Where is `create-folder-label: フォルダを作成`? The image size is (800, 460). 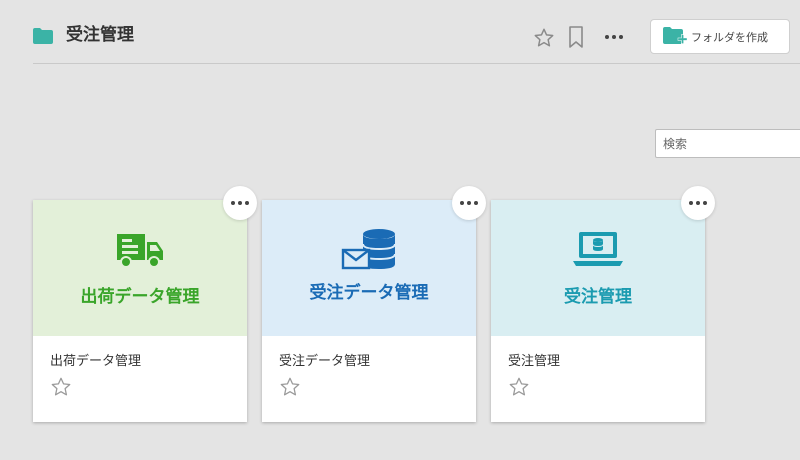 create-folder-label: フォルダを作成 is located at coordinates (729, 37).